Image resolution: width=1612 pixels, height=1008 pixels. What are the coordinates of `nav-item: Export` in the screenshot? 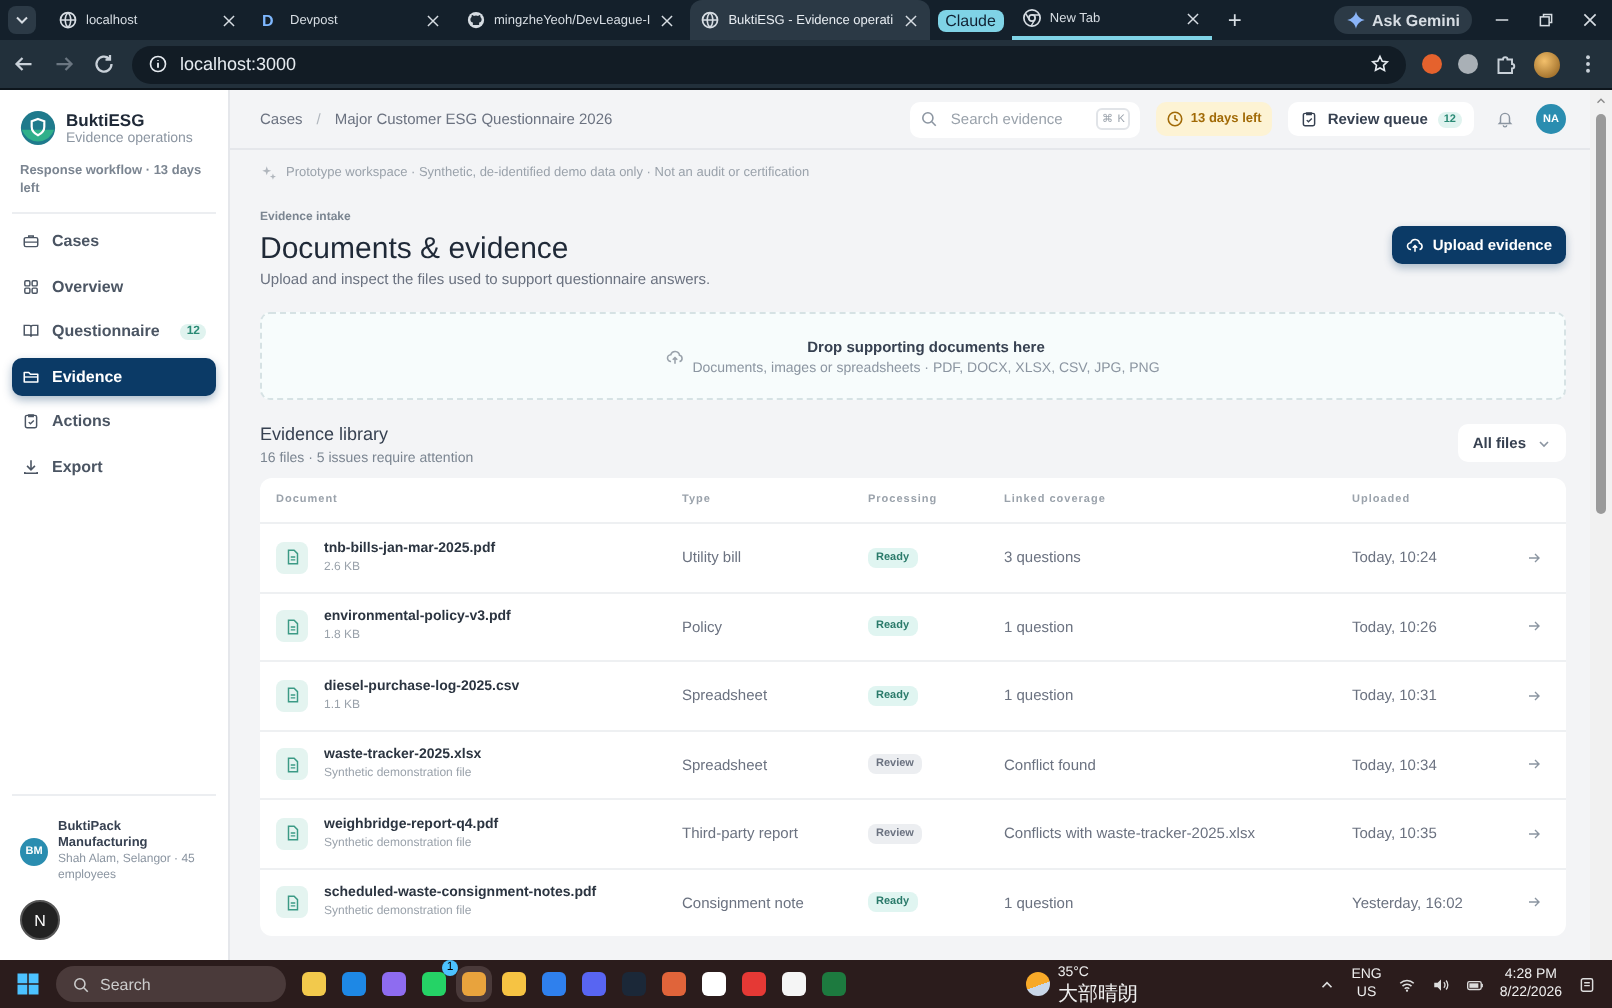 It's located at (114, 466).